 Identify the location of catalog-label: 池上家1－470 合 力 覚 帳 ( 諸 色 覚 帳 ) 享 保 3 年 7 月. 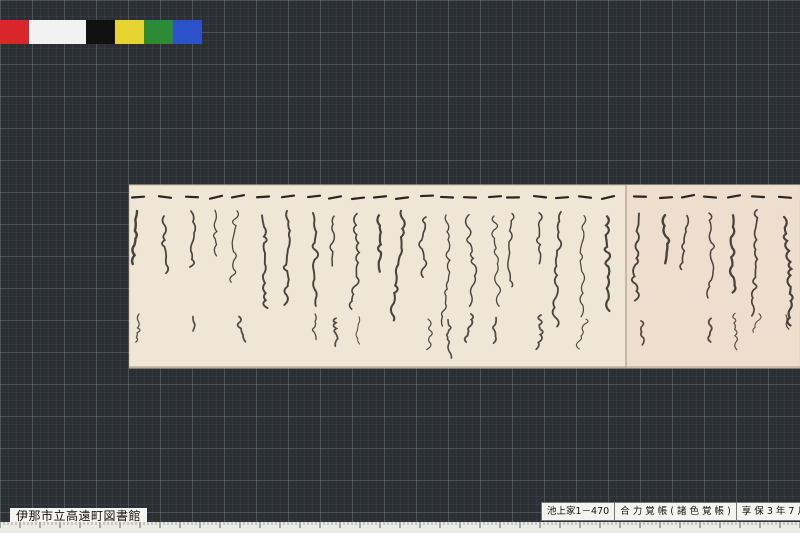
(670, 511).